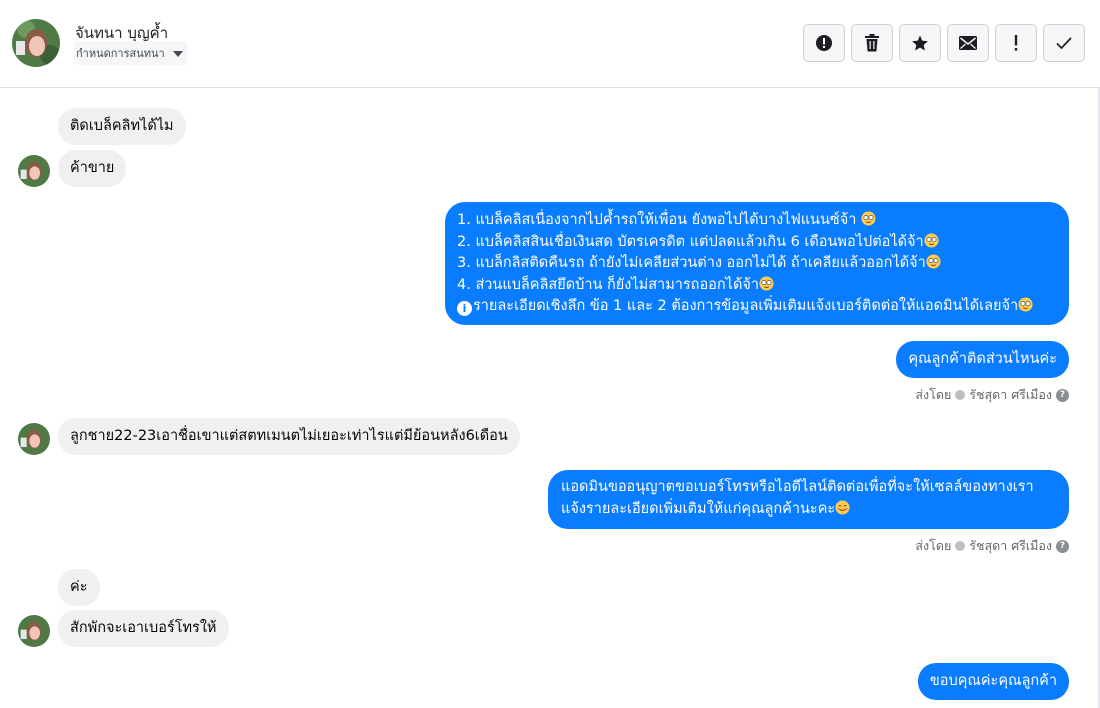  I want to click on star-icon, so click(920, 43).